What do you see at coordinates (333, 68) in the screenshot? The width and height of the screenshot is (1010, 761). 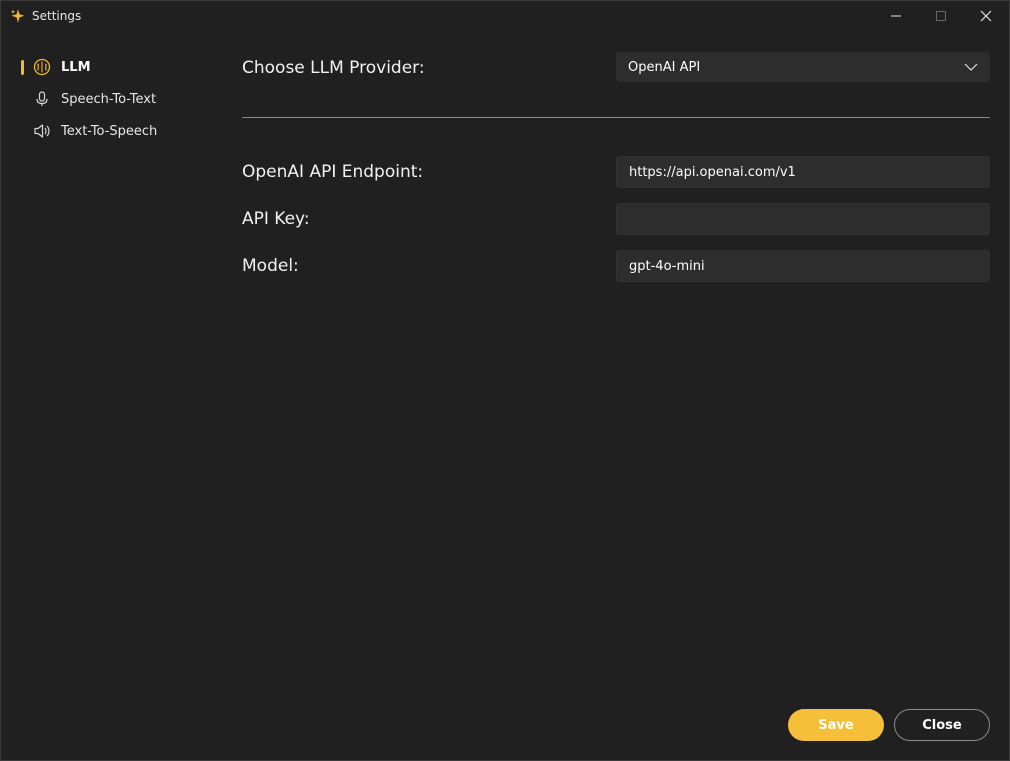 I see `provider-label: Choose LLM Provider:` at bounding box center [333, 68].